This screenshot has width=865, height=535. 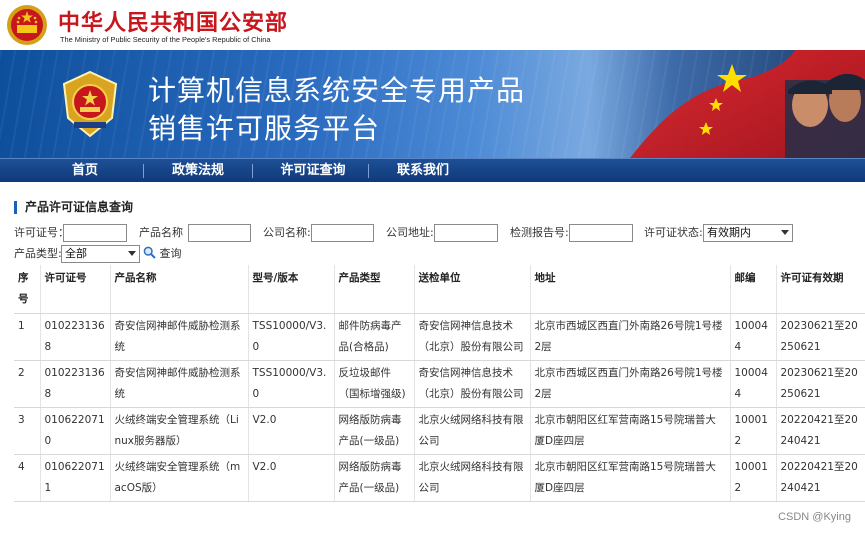 What do you see at coordinates (179, 478) in the screenshot?
I see `cell-product-name: 火绒终端安全管理系统（macOS版）` at bounding box center [179, 478].